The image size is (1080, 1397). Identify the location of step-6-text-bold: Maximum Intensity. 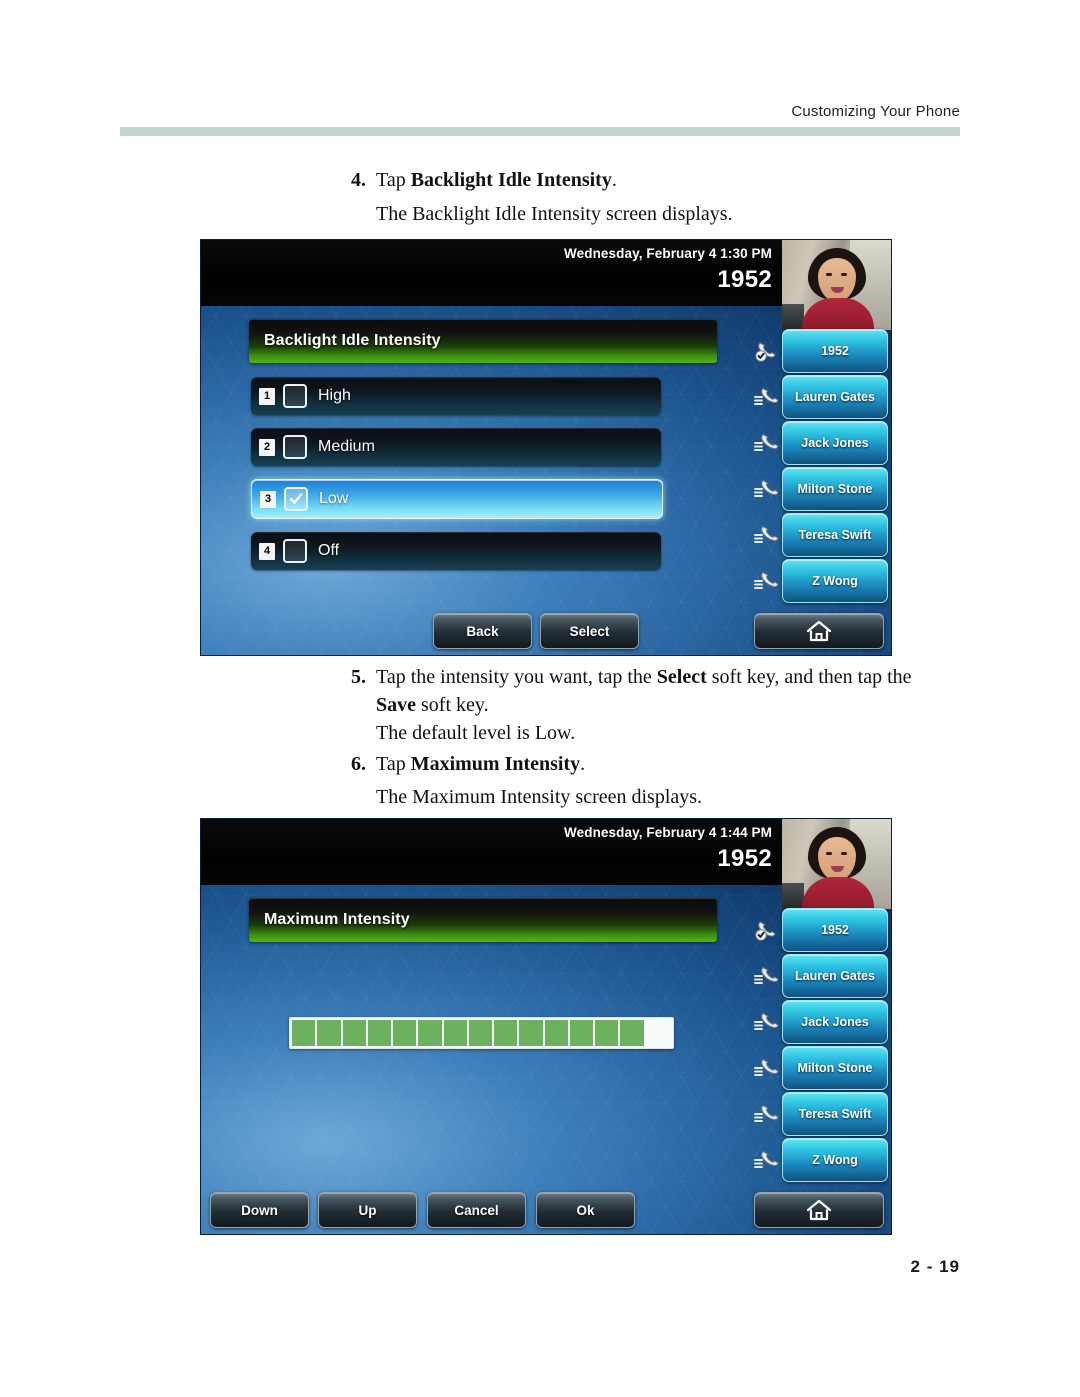
(495, 764).